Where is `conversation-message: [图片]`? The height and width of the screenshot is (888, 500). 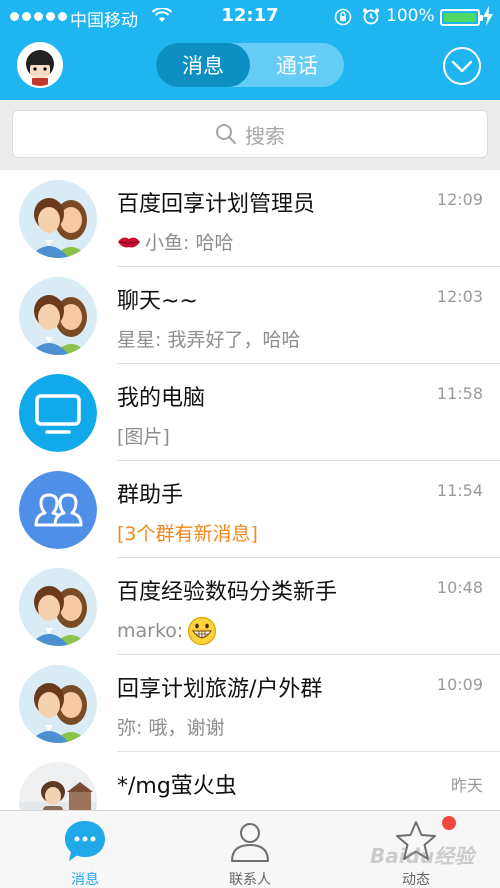 conversation-message: [图片] is located at coordinates (143, 437).